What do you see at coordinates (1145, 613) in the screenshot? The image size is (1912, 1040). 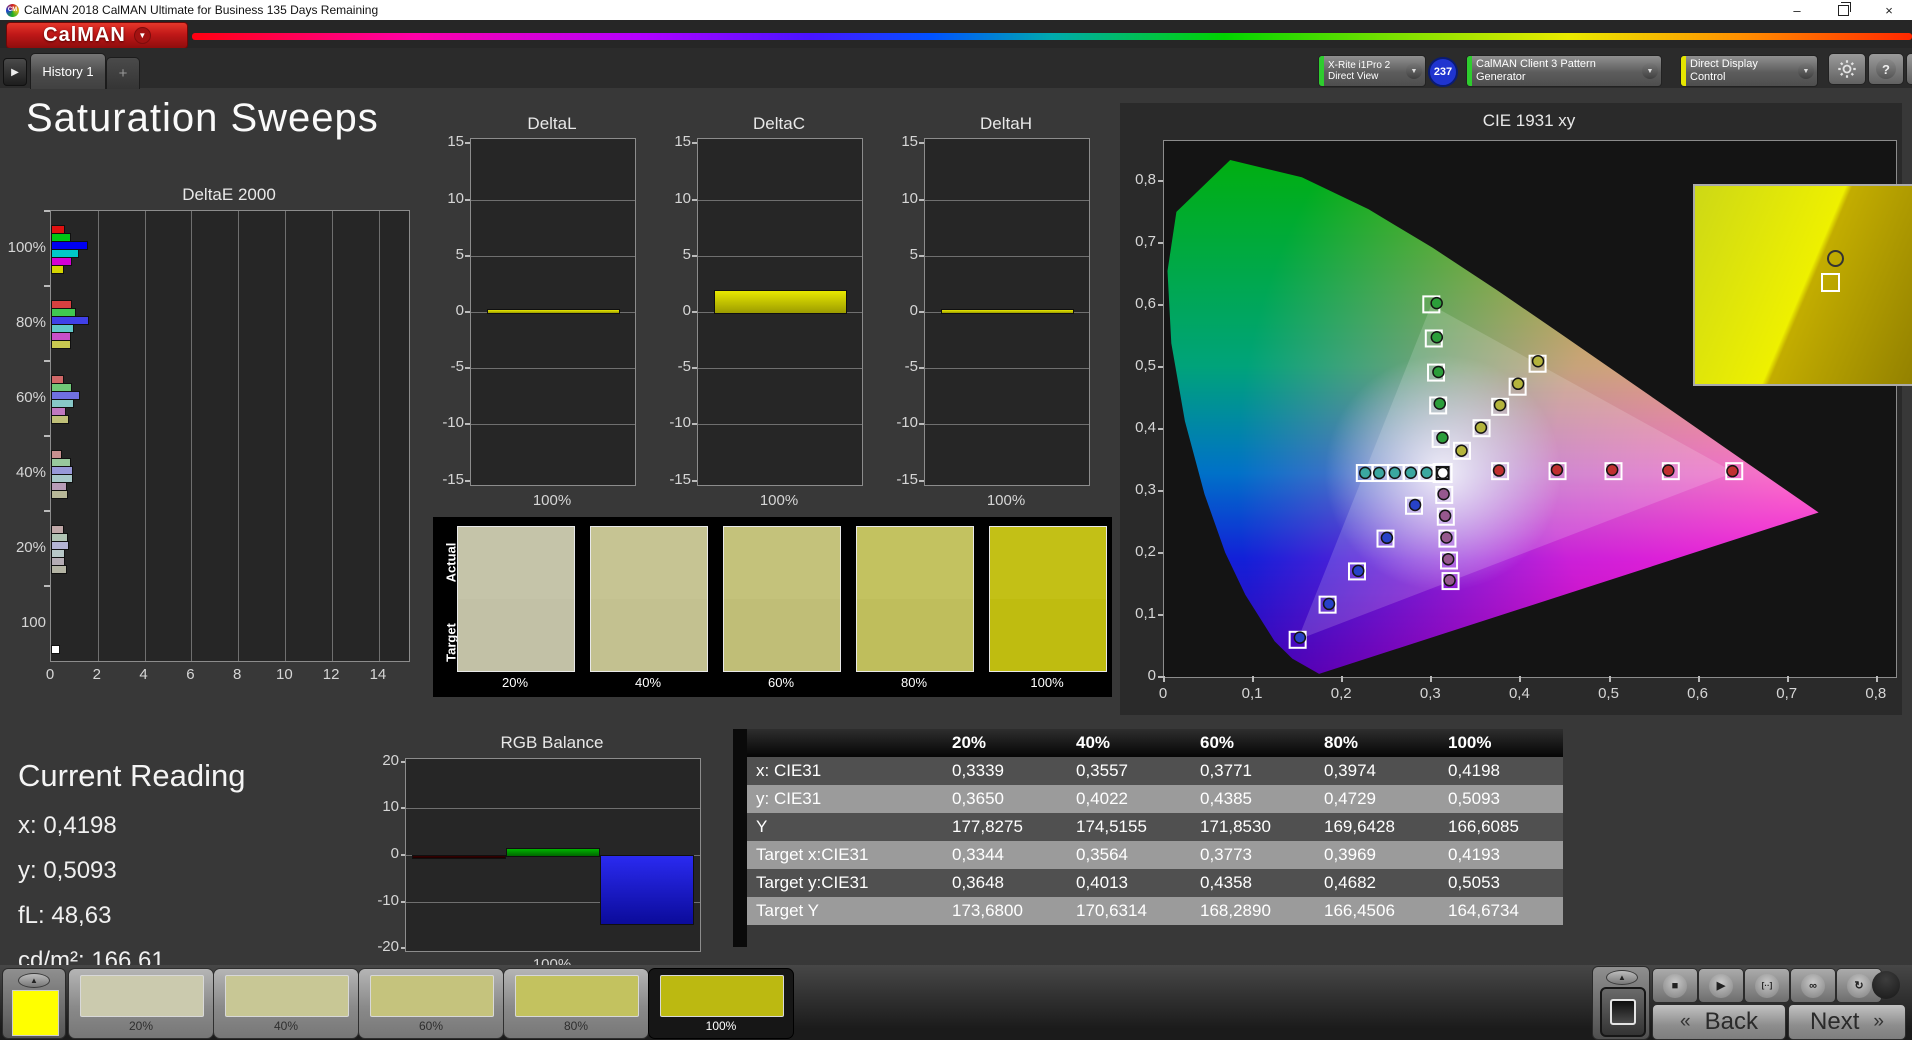 I see `cie-y-tick-label: 0,1` at bounding box center [1145, 613].